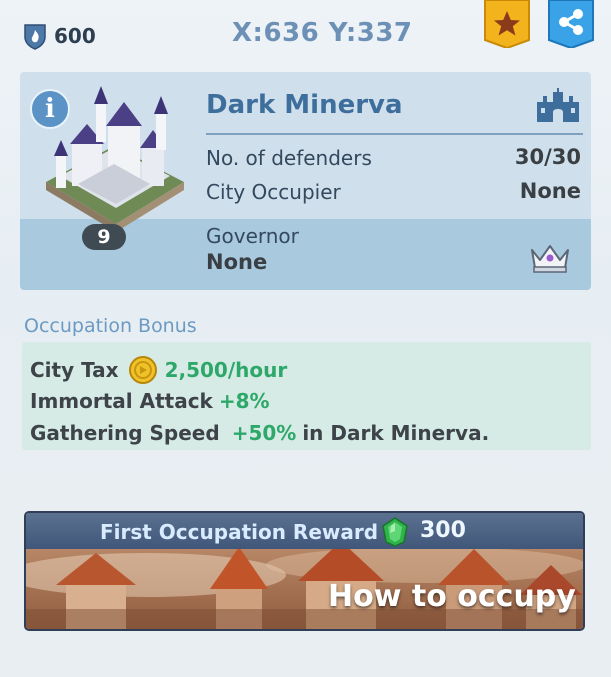 The image size is (611, 677). What do you see at coordinates (244, 401) in the screenshot?
I see `immortal-attack-value: +8%` at bounding box center [244, 401].